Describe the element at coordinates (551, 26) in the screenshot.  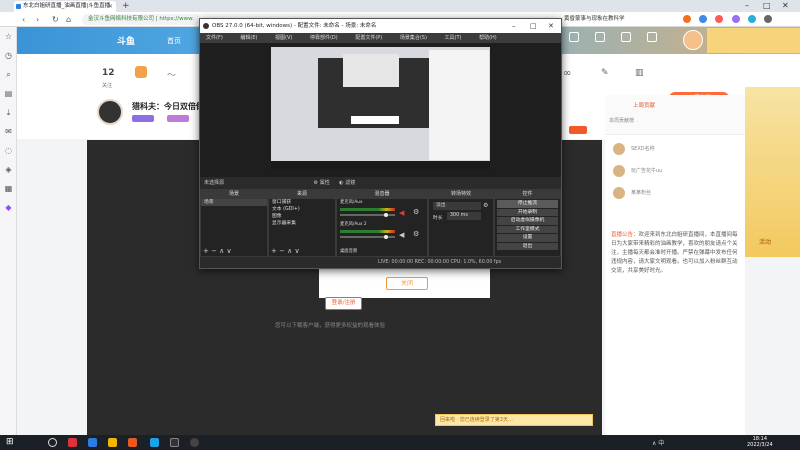
I see `obs-close-button: ✕` at that location.